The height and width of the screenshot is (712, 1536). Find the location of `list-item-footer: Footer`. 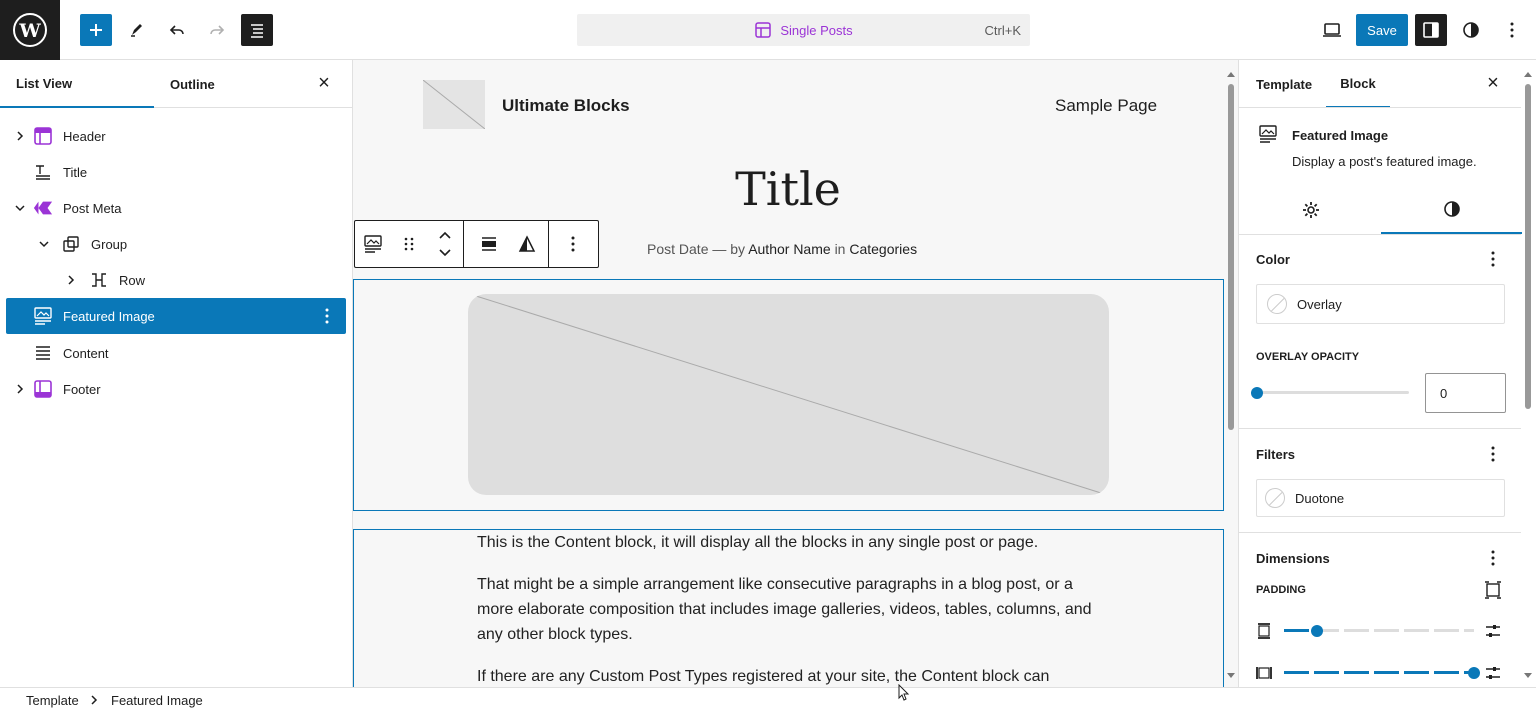

list-item-footer: Footer is located at coordinates (176, 389).